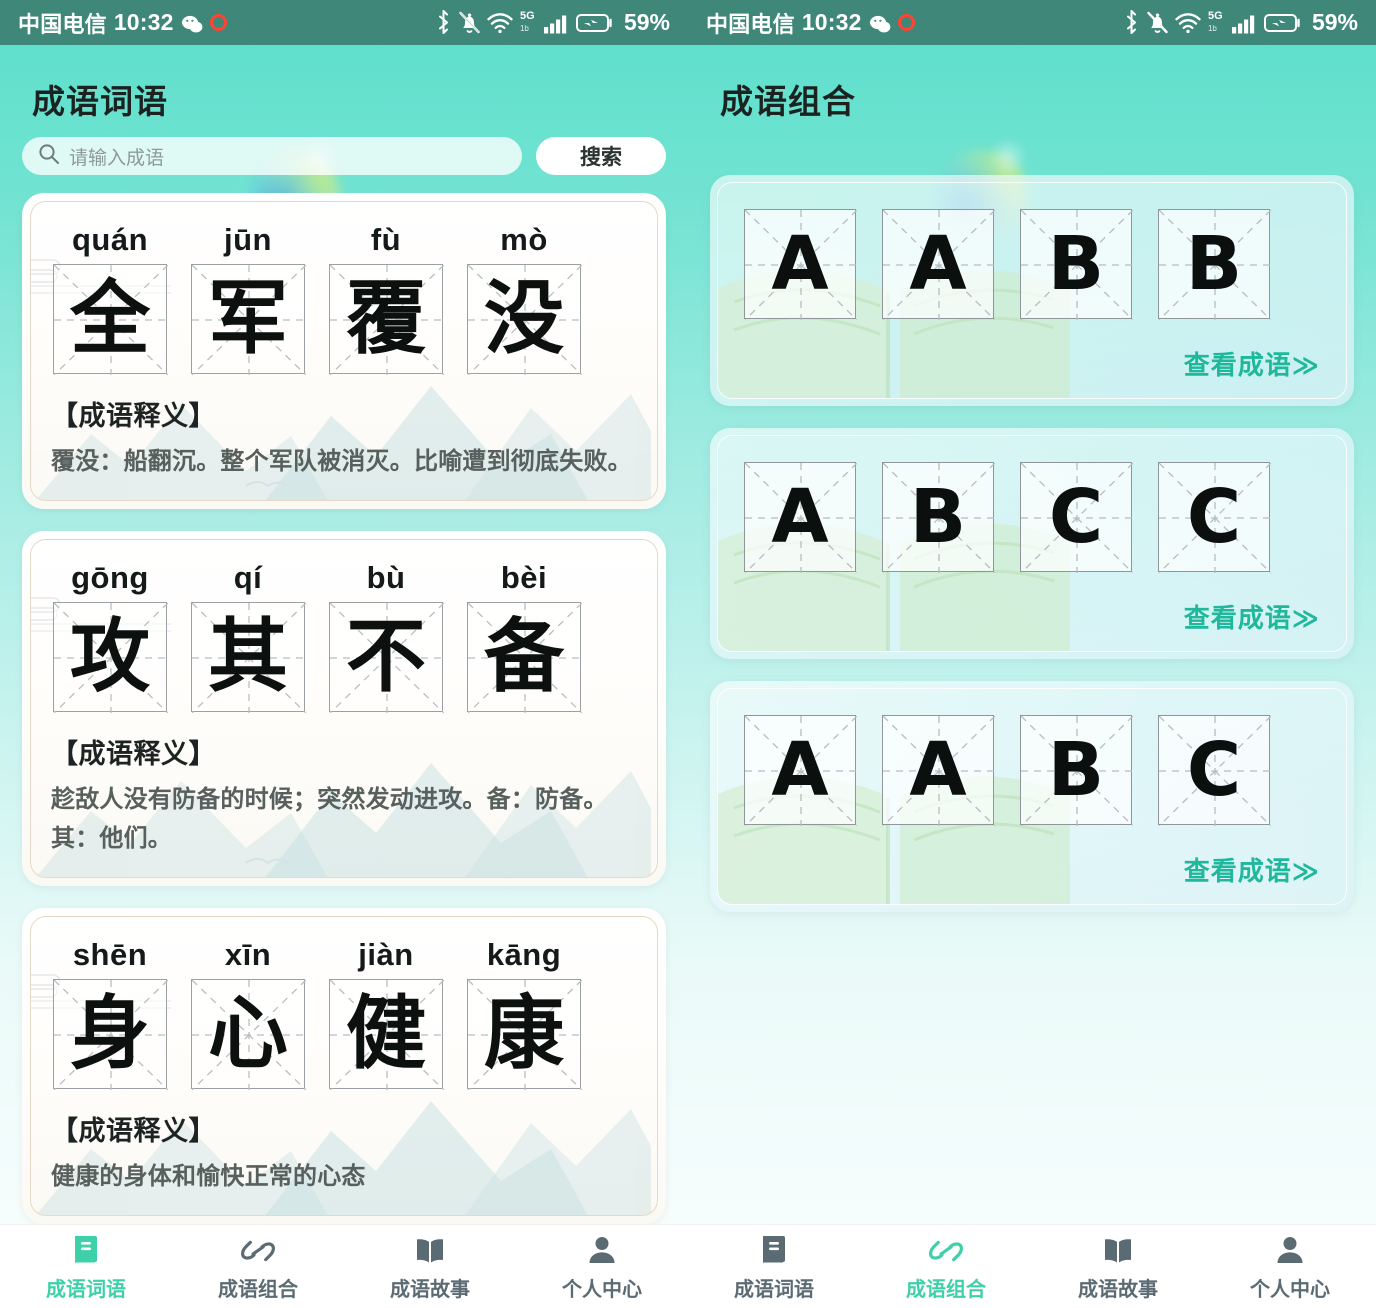 Image resolution: width=1376 pixels, height=1308 pixels. I want to click on hanzi-glyph: 全, so click(110, 318).